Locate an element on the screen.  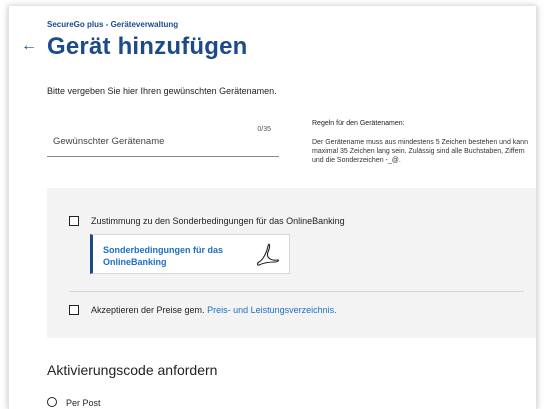
device-name-field: 0/35 is located at coordinates (163, 138).